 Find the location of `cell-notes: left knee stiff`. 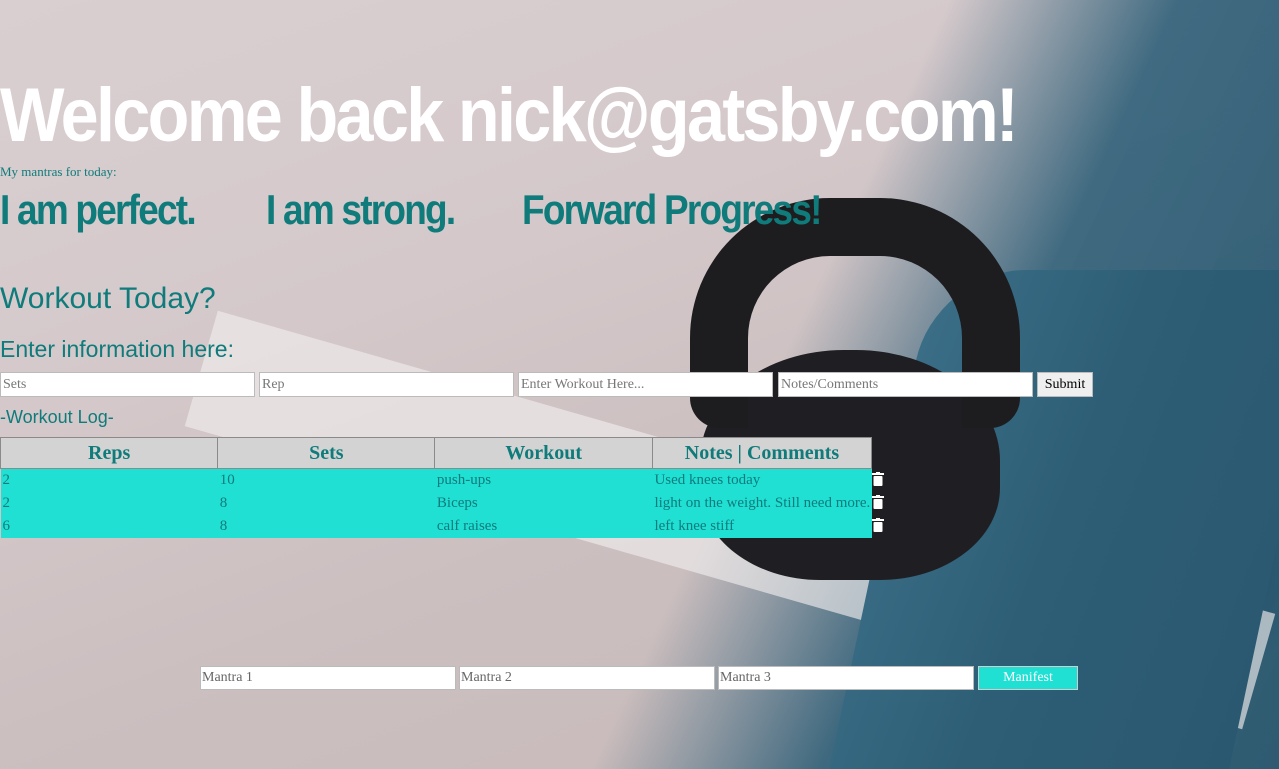

cell-notes: left knee stiff is located at coordinates (762, 526).